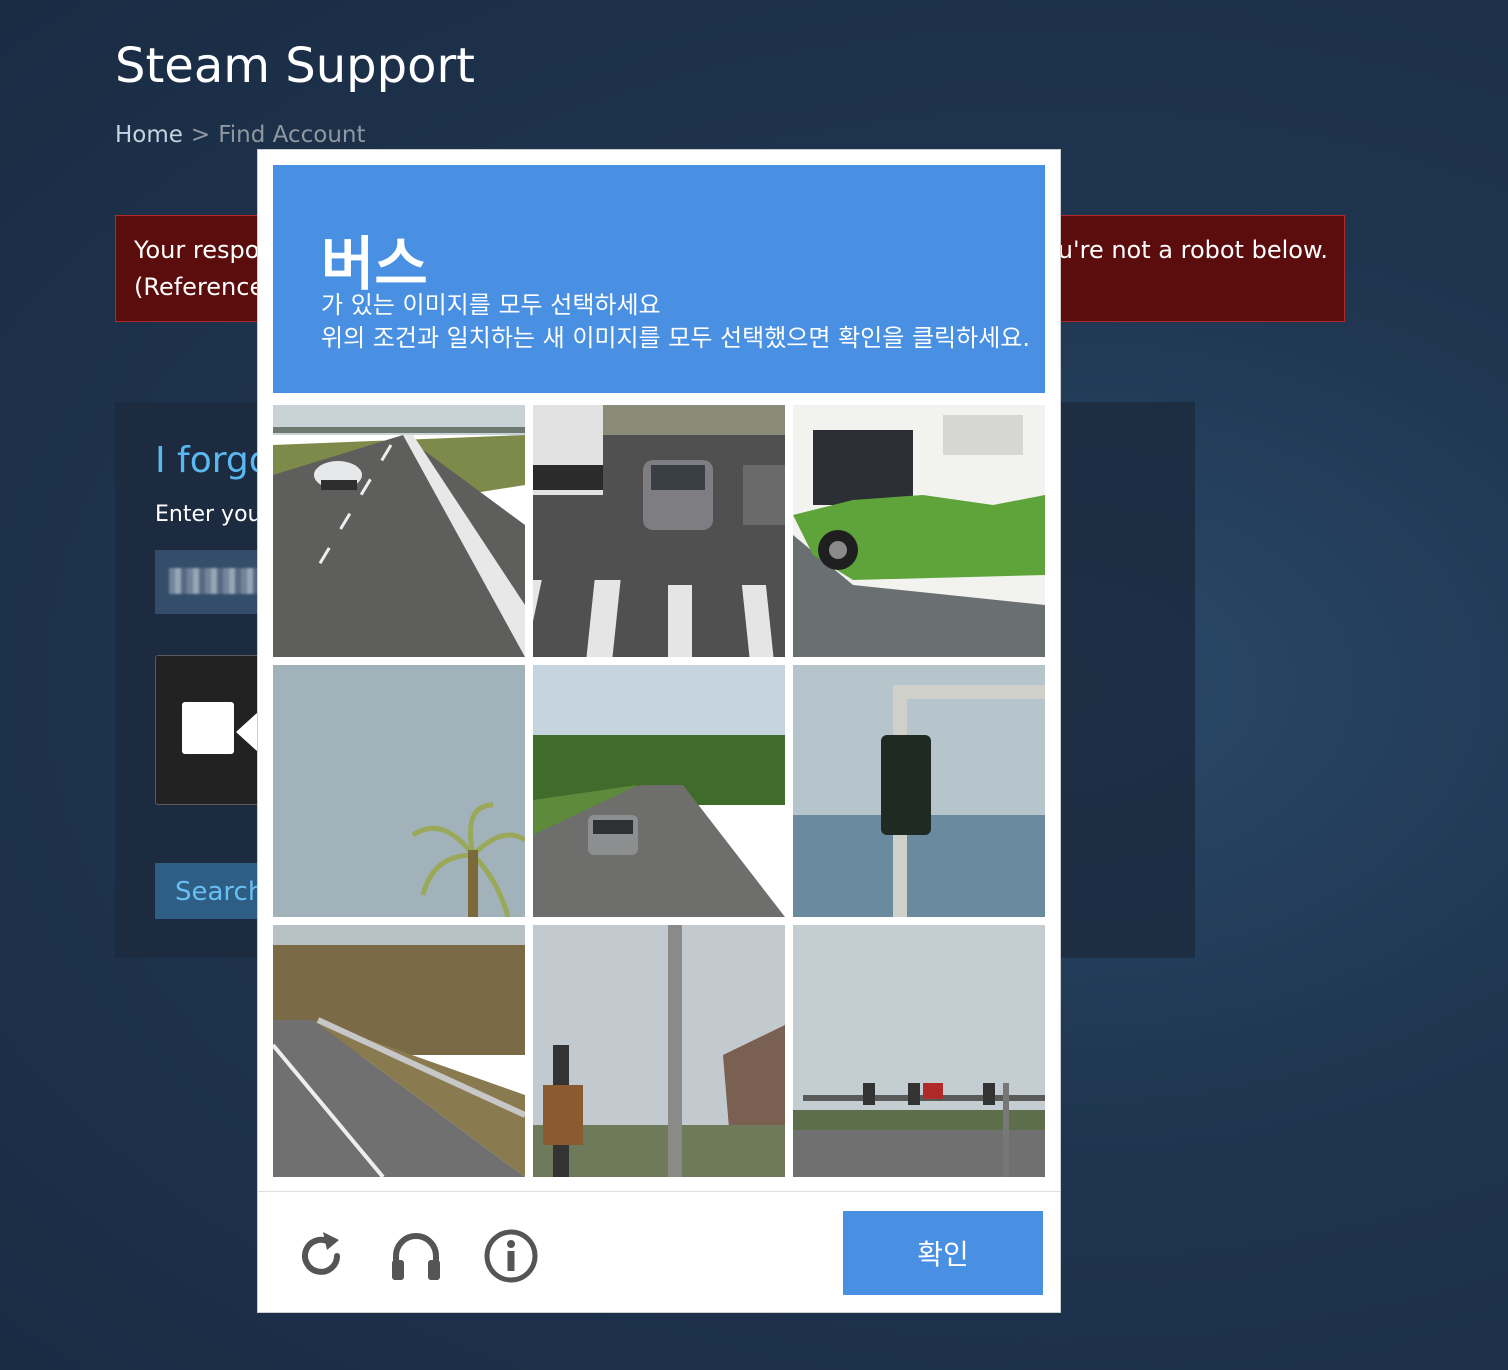 The width and height of the screenshot is (1508, 1370). I want to click on traffic-light-sea-image, so click(919, 791).